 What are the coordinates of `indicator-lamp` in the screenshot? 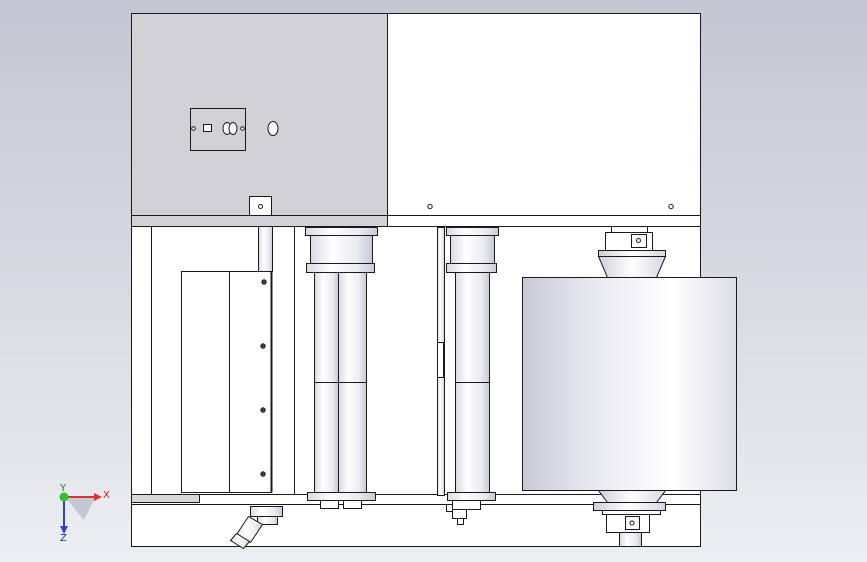 It's located at (273, 128).